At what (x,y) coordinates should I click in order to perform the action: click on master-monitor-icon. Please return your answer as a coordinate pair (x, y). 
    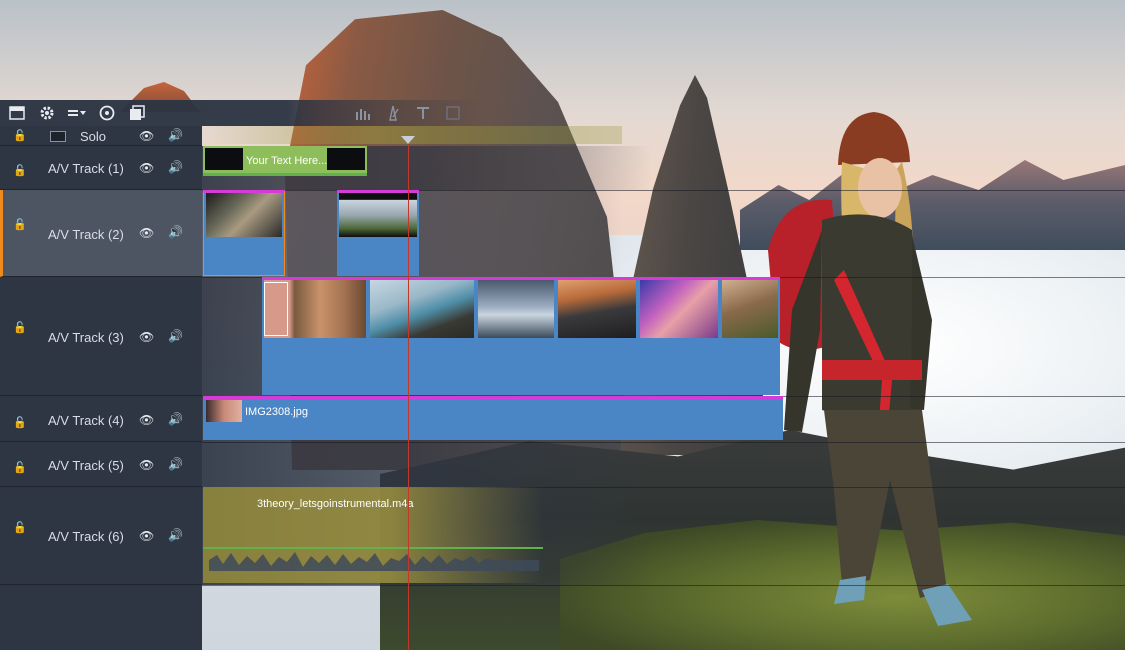
    Looking at the image, I should click on (58, 137).